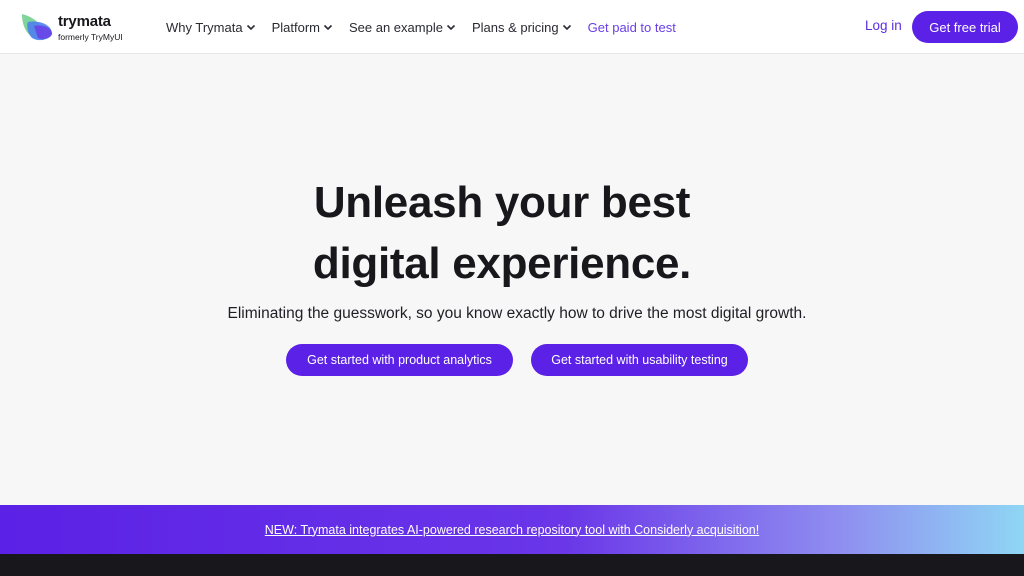  I want to click on brand-name: trymata, so click(84, 21).